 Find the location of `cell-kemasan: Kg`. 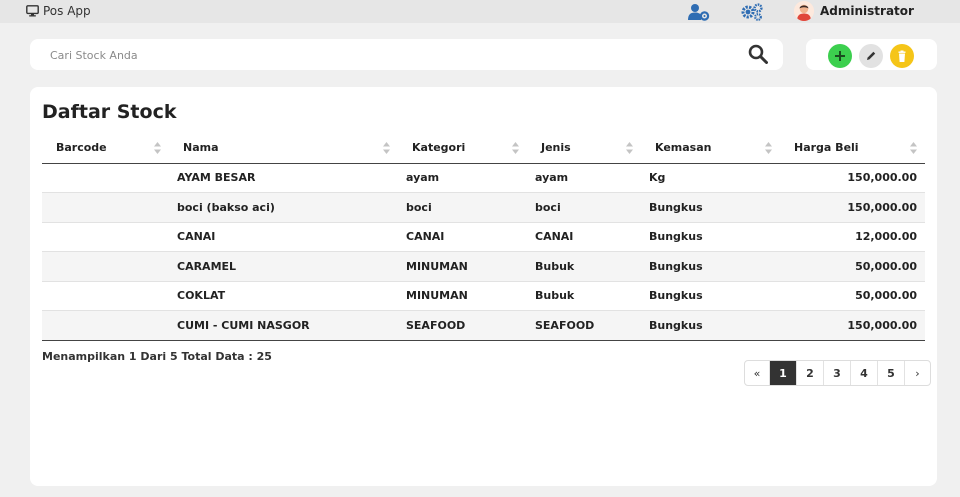

cell-kemasan: Kg is located at coordinates (710, 178).